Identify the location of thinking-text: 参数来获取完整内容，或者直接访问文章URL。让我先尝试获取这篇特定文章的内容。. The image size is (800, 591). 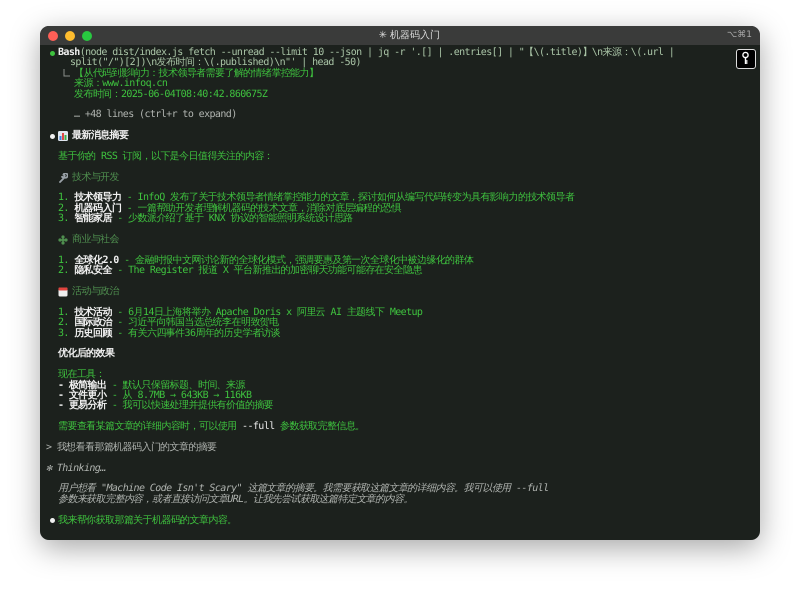
(235, 500).